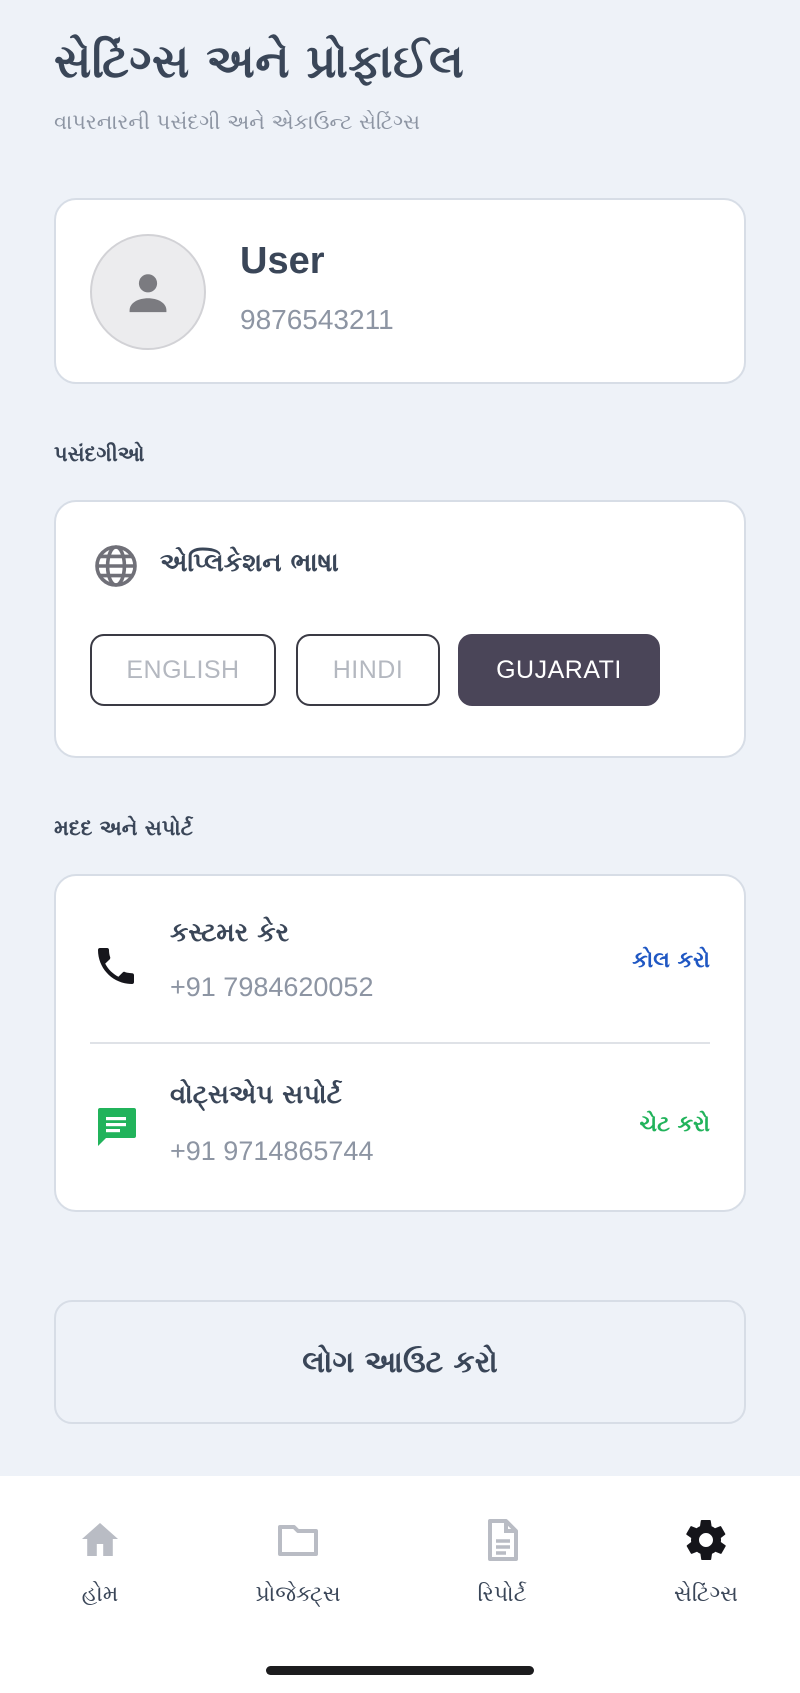 The width and height of the screenshot is (800, 1693). What do you see at coordinates (100, 1576) in the screenshot?
I see `nav-item-home: હોમ` at bounding box center [100, 1576].